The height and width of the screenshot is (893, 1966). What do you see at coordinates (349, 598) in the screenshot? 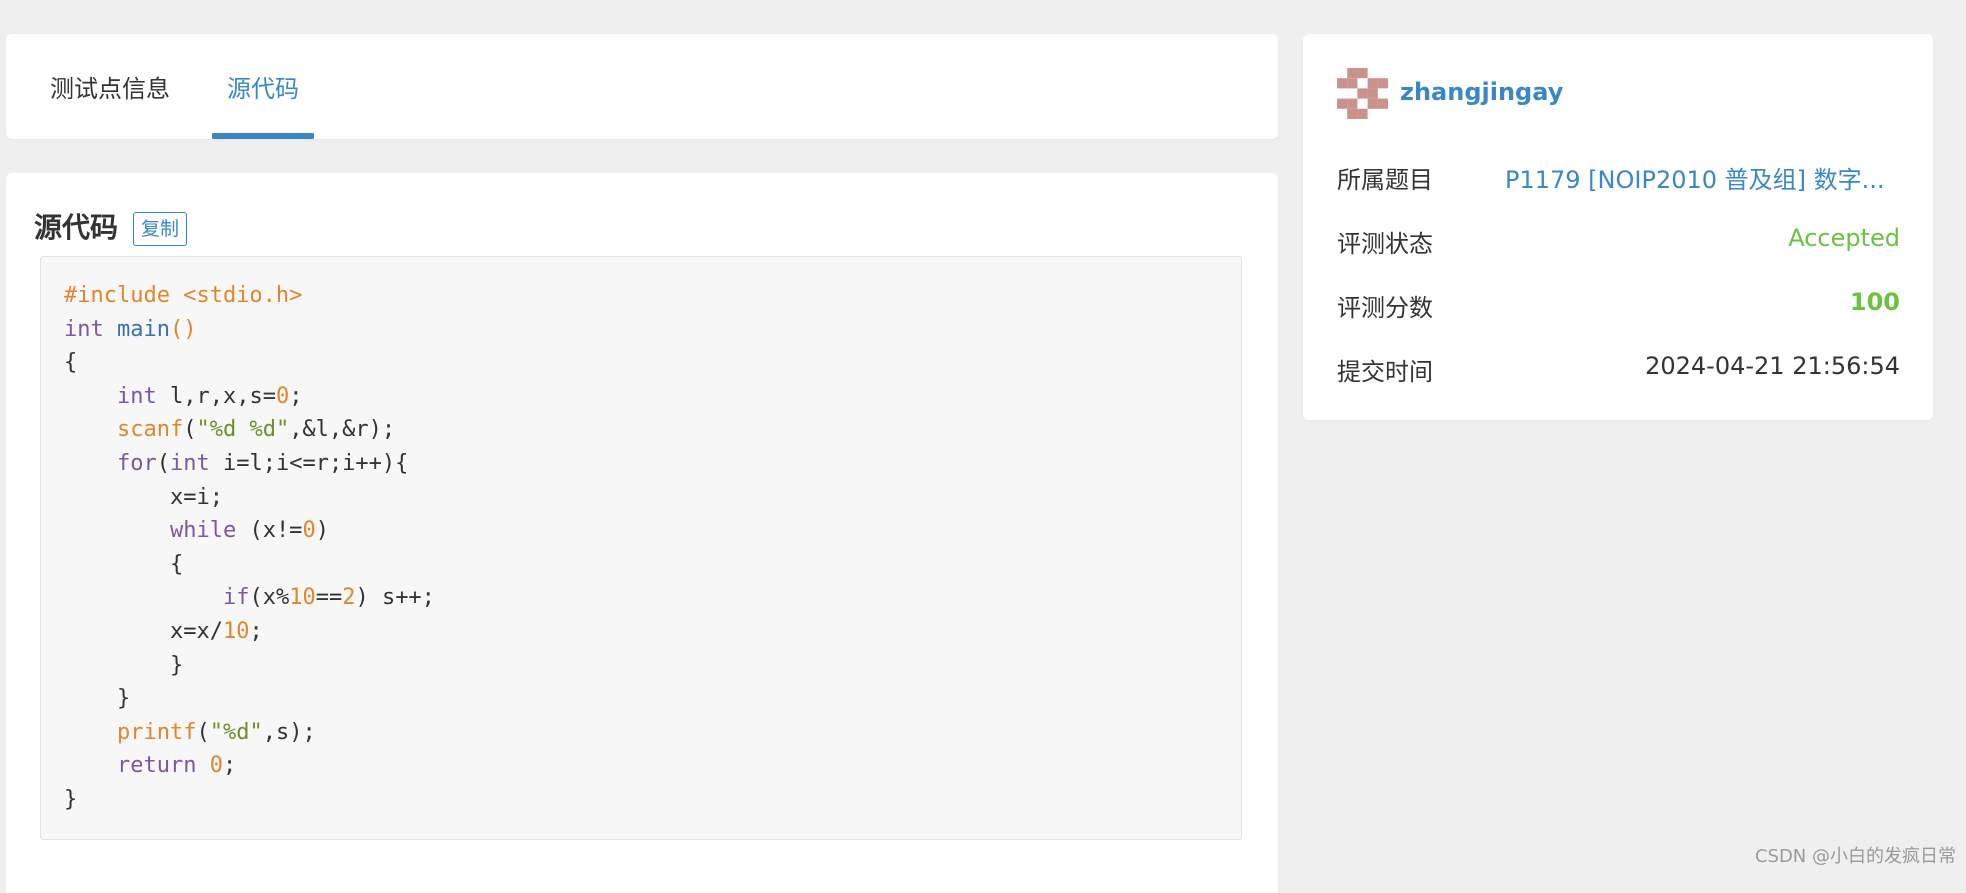
I see `code-token: 2` at bounding box center [349, 598].